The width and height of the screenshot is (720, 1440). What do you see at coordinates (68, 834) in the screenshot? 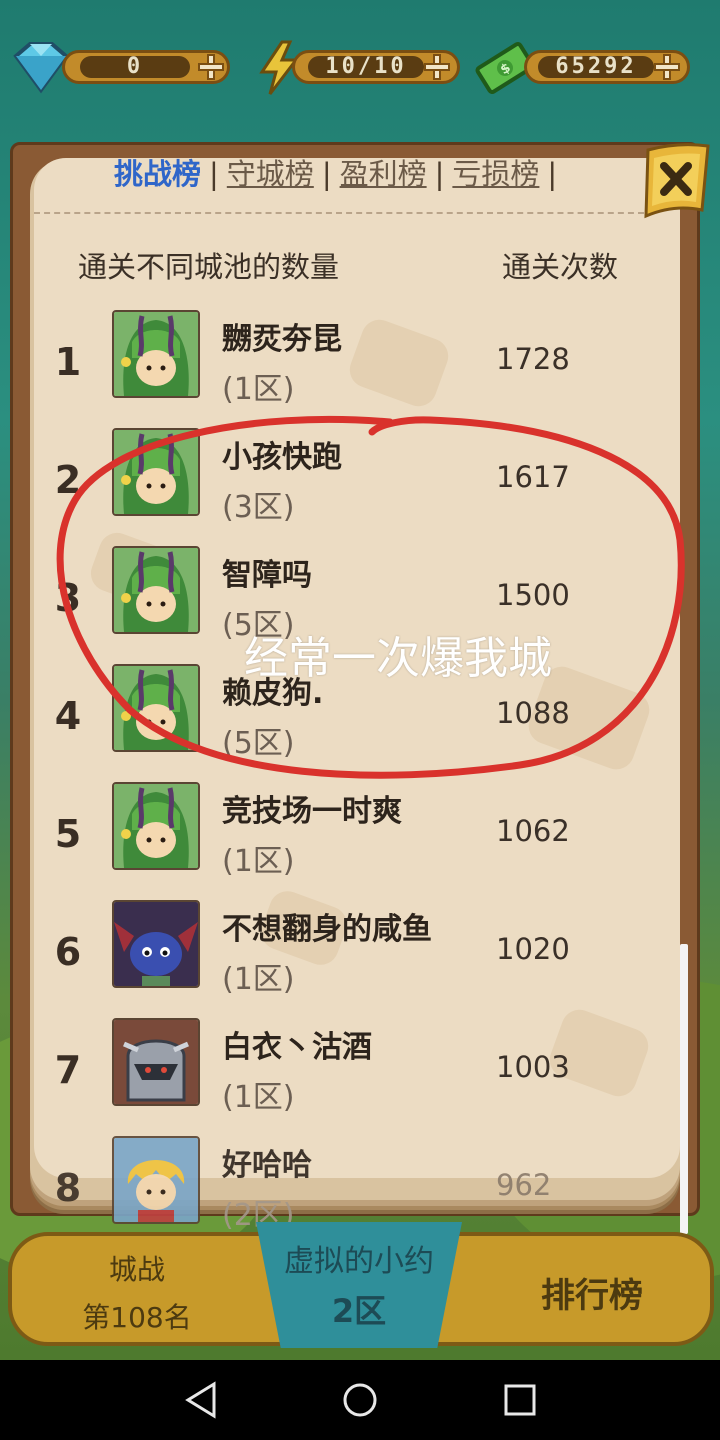
I see `rank-number: 5` at bounding box center [68, 834].